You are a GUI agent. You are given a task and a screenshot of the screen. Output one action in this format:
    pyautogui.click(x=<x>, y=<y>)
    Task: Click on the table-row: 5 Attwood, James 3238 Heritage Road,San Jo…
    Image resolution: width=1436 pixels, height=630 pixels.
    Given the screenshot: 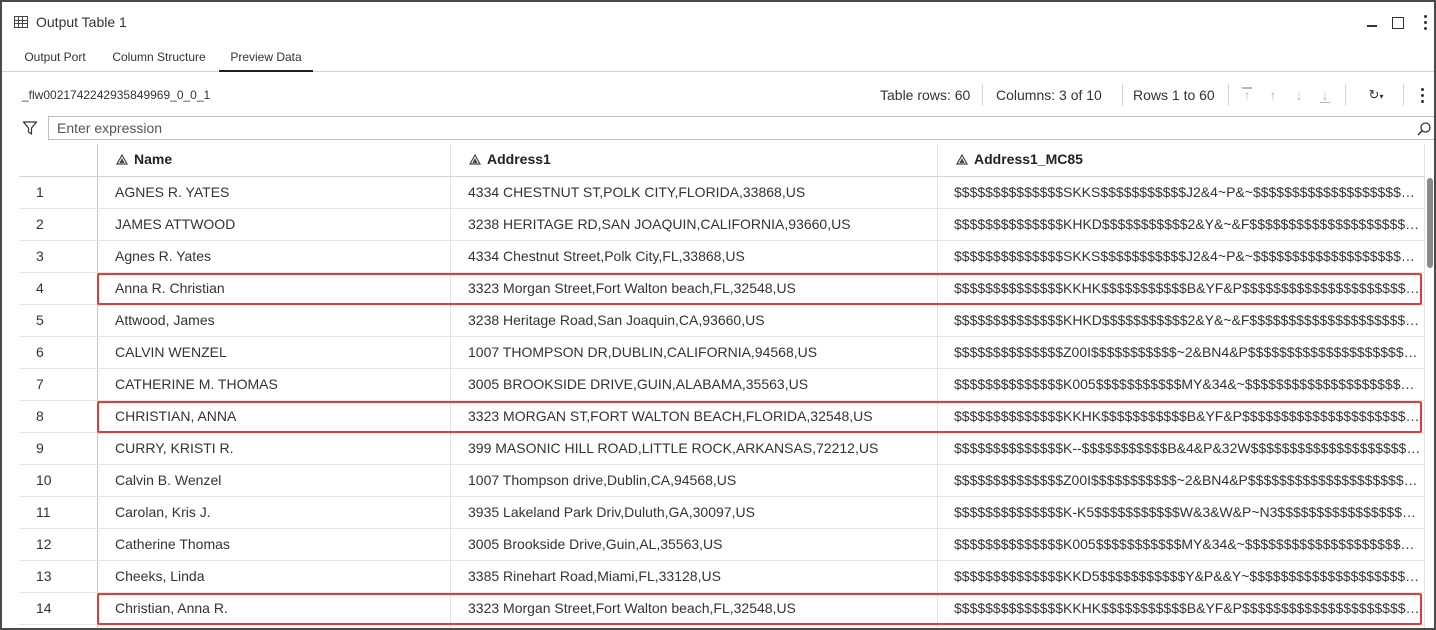 What is the action you would take?
    pyautogui.click(x=722, y=321)
    